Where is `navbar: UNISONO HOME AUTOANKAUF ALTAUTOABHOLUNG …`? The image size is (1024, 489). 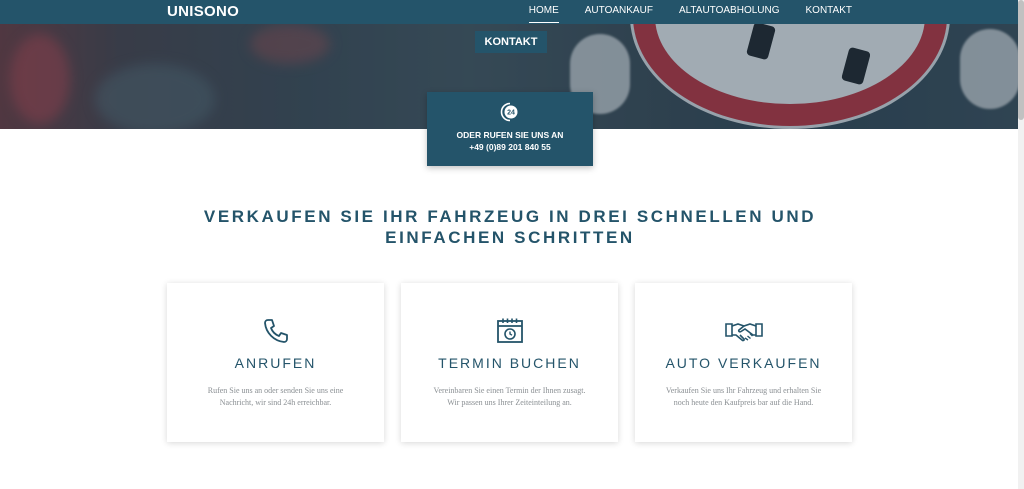 navbar: UNISONO HOME AUTOANKAUF ALTAUTOABHOLUNG … is located at coordinates (509, 12).